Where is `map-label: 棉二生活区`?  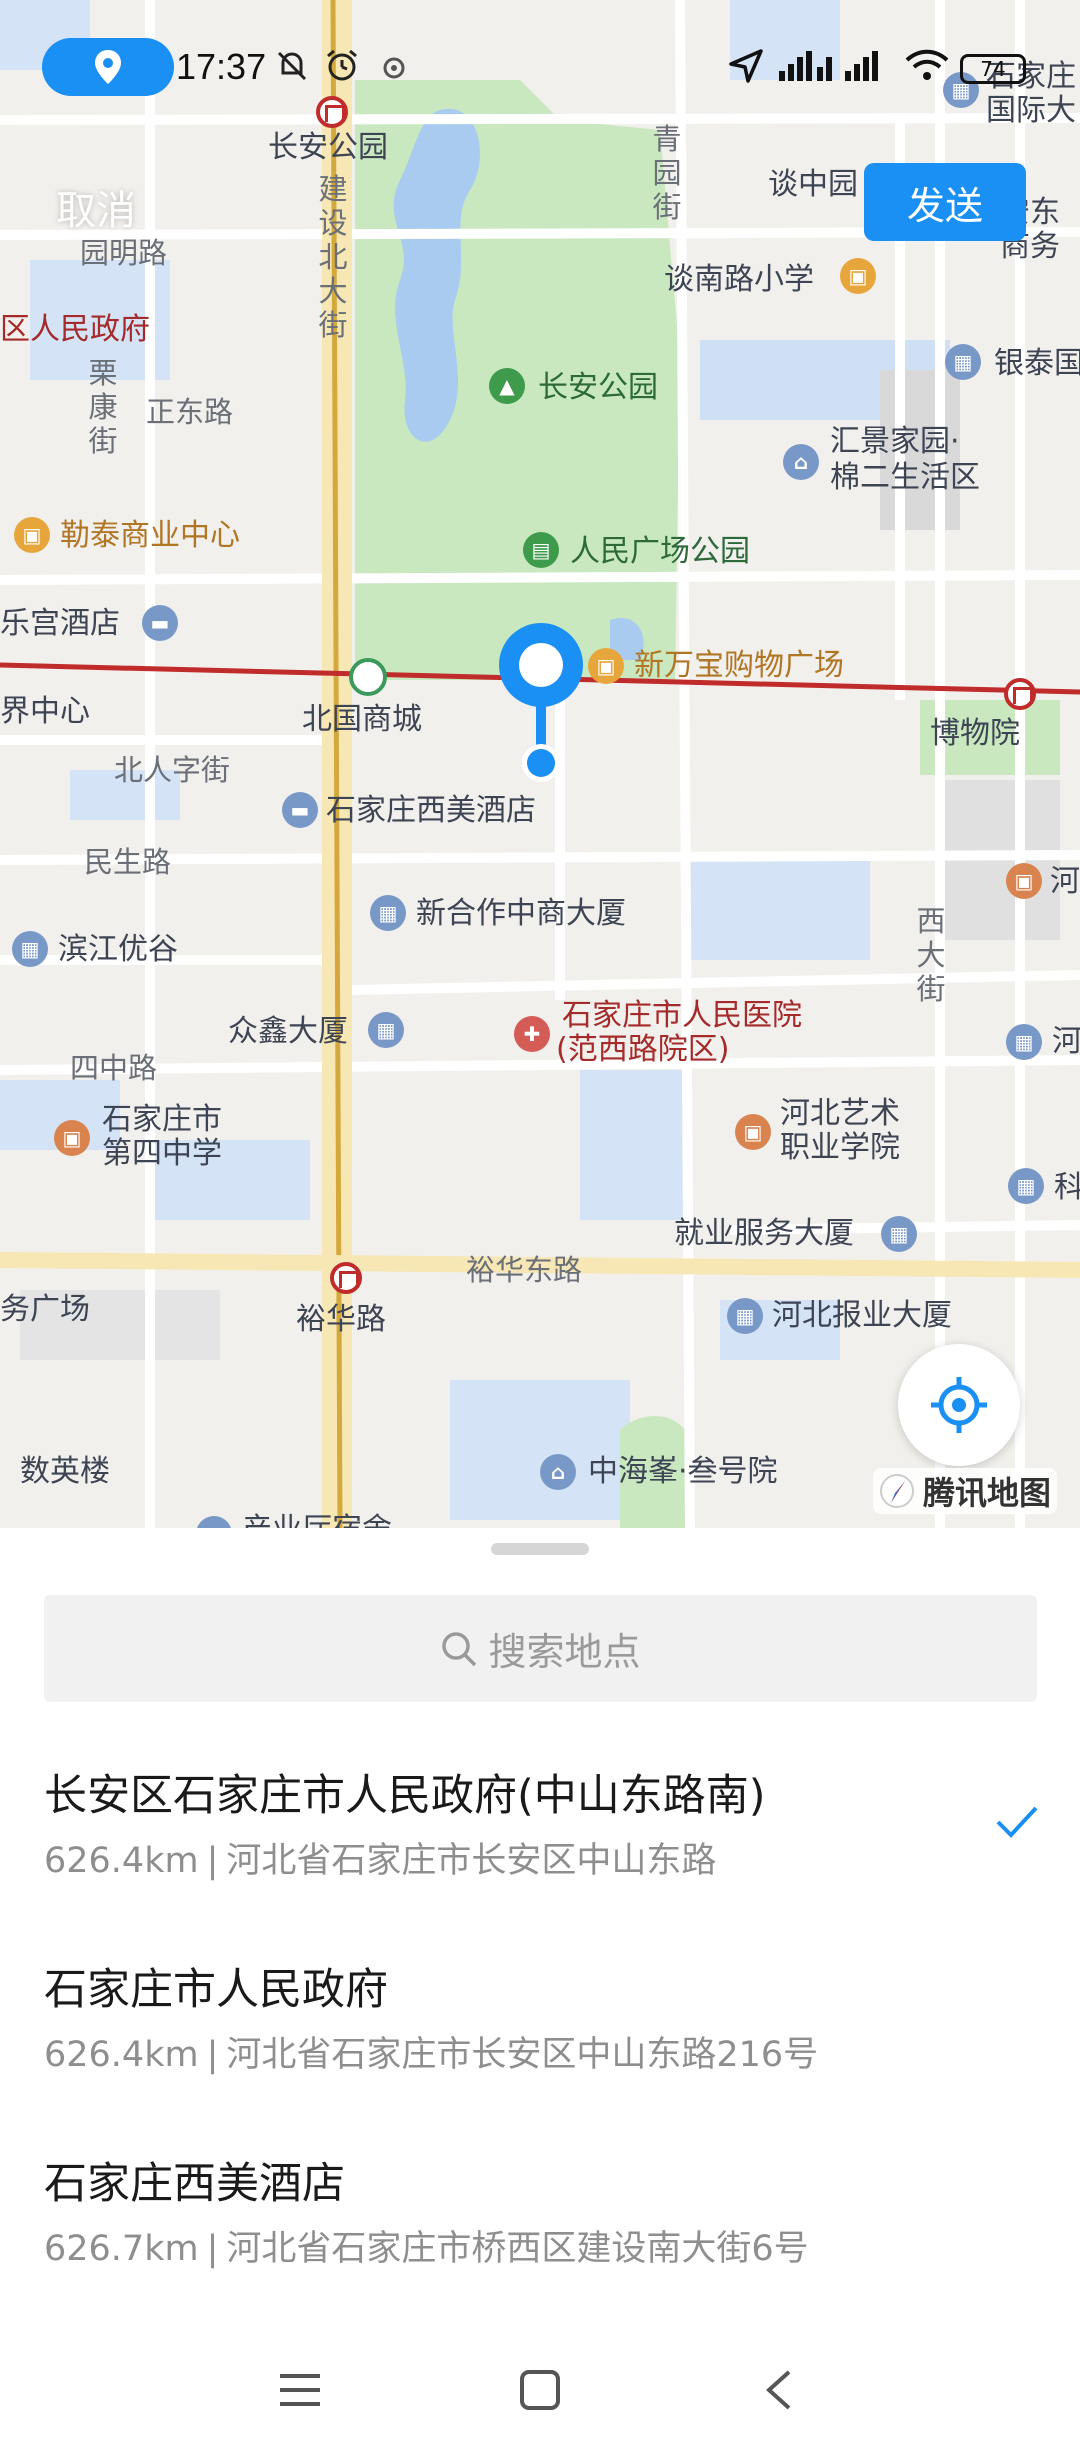 map-label: 棉二生活区 is located at coordinates (905, 477).